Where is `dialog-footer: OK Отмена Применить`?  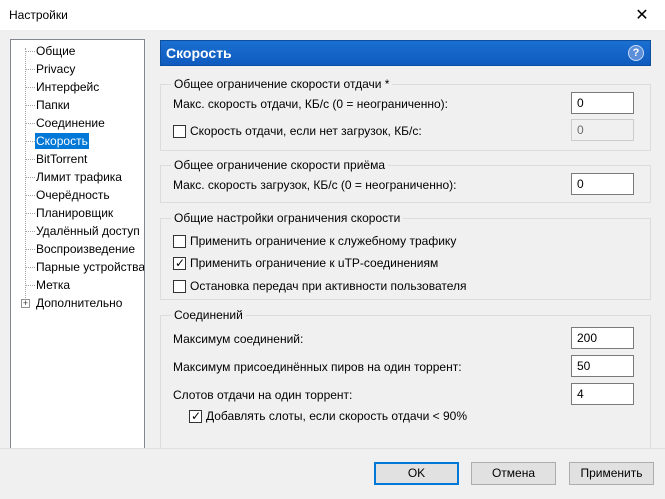 dialog-footer: OK Отмена Применить is located at coordinates (332, 473).